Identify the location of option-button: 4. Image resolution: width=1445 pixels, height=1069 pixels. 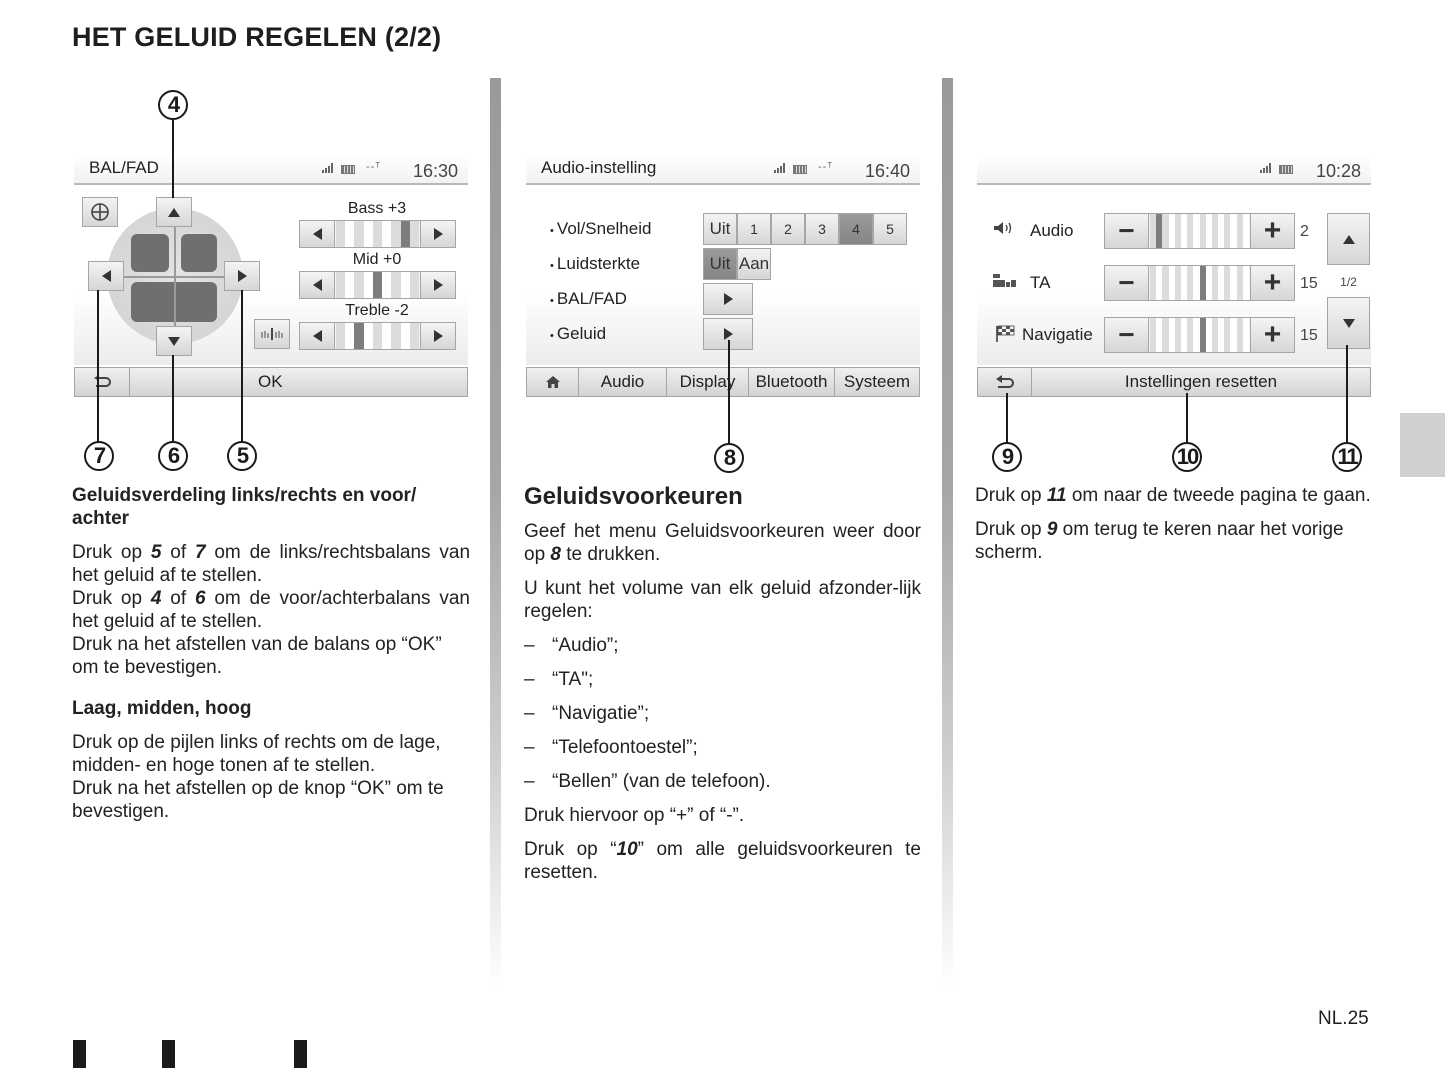
(856, 229).